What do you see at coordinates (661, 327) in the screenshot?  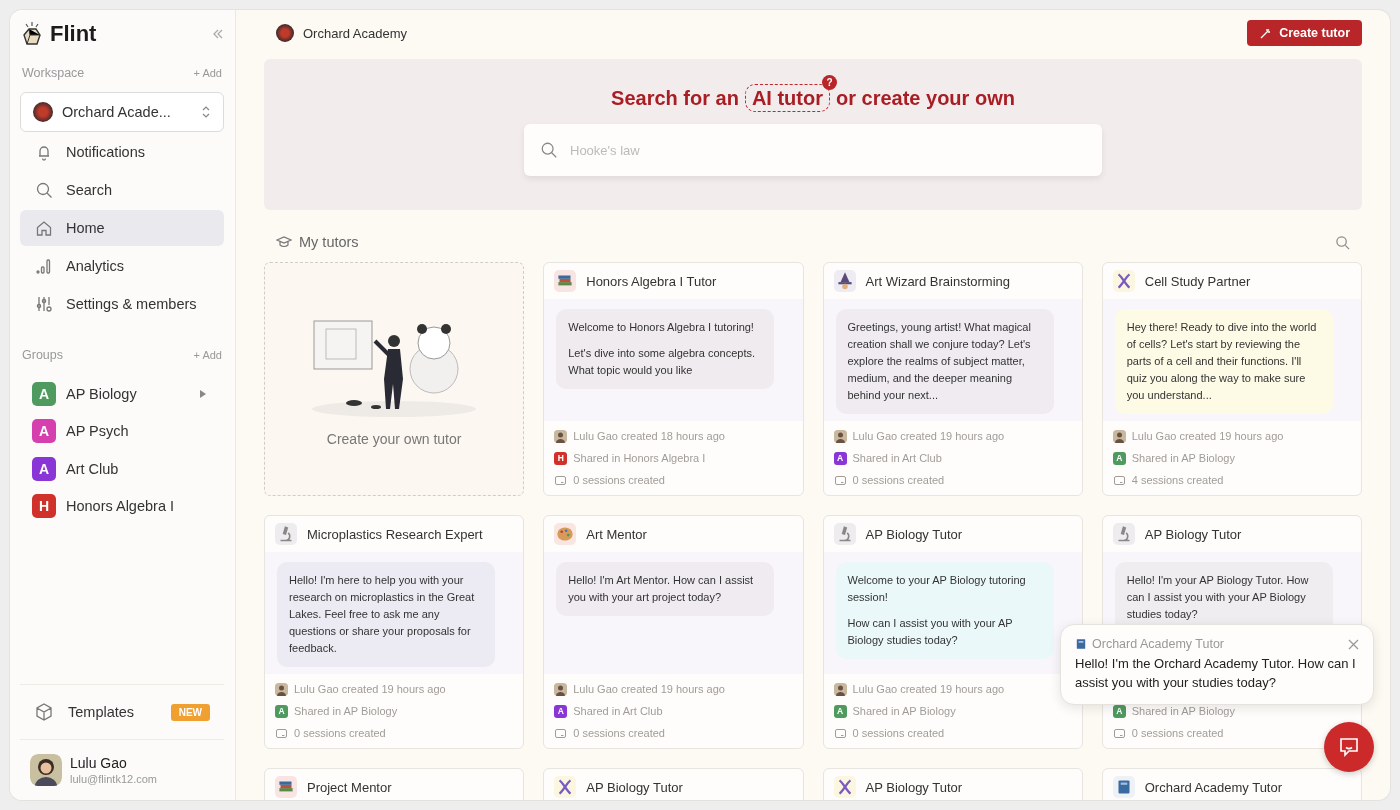 I see `message-text: Welcome to Honors Algebra I tutoring!` at bounding box center [661, 327].